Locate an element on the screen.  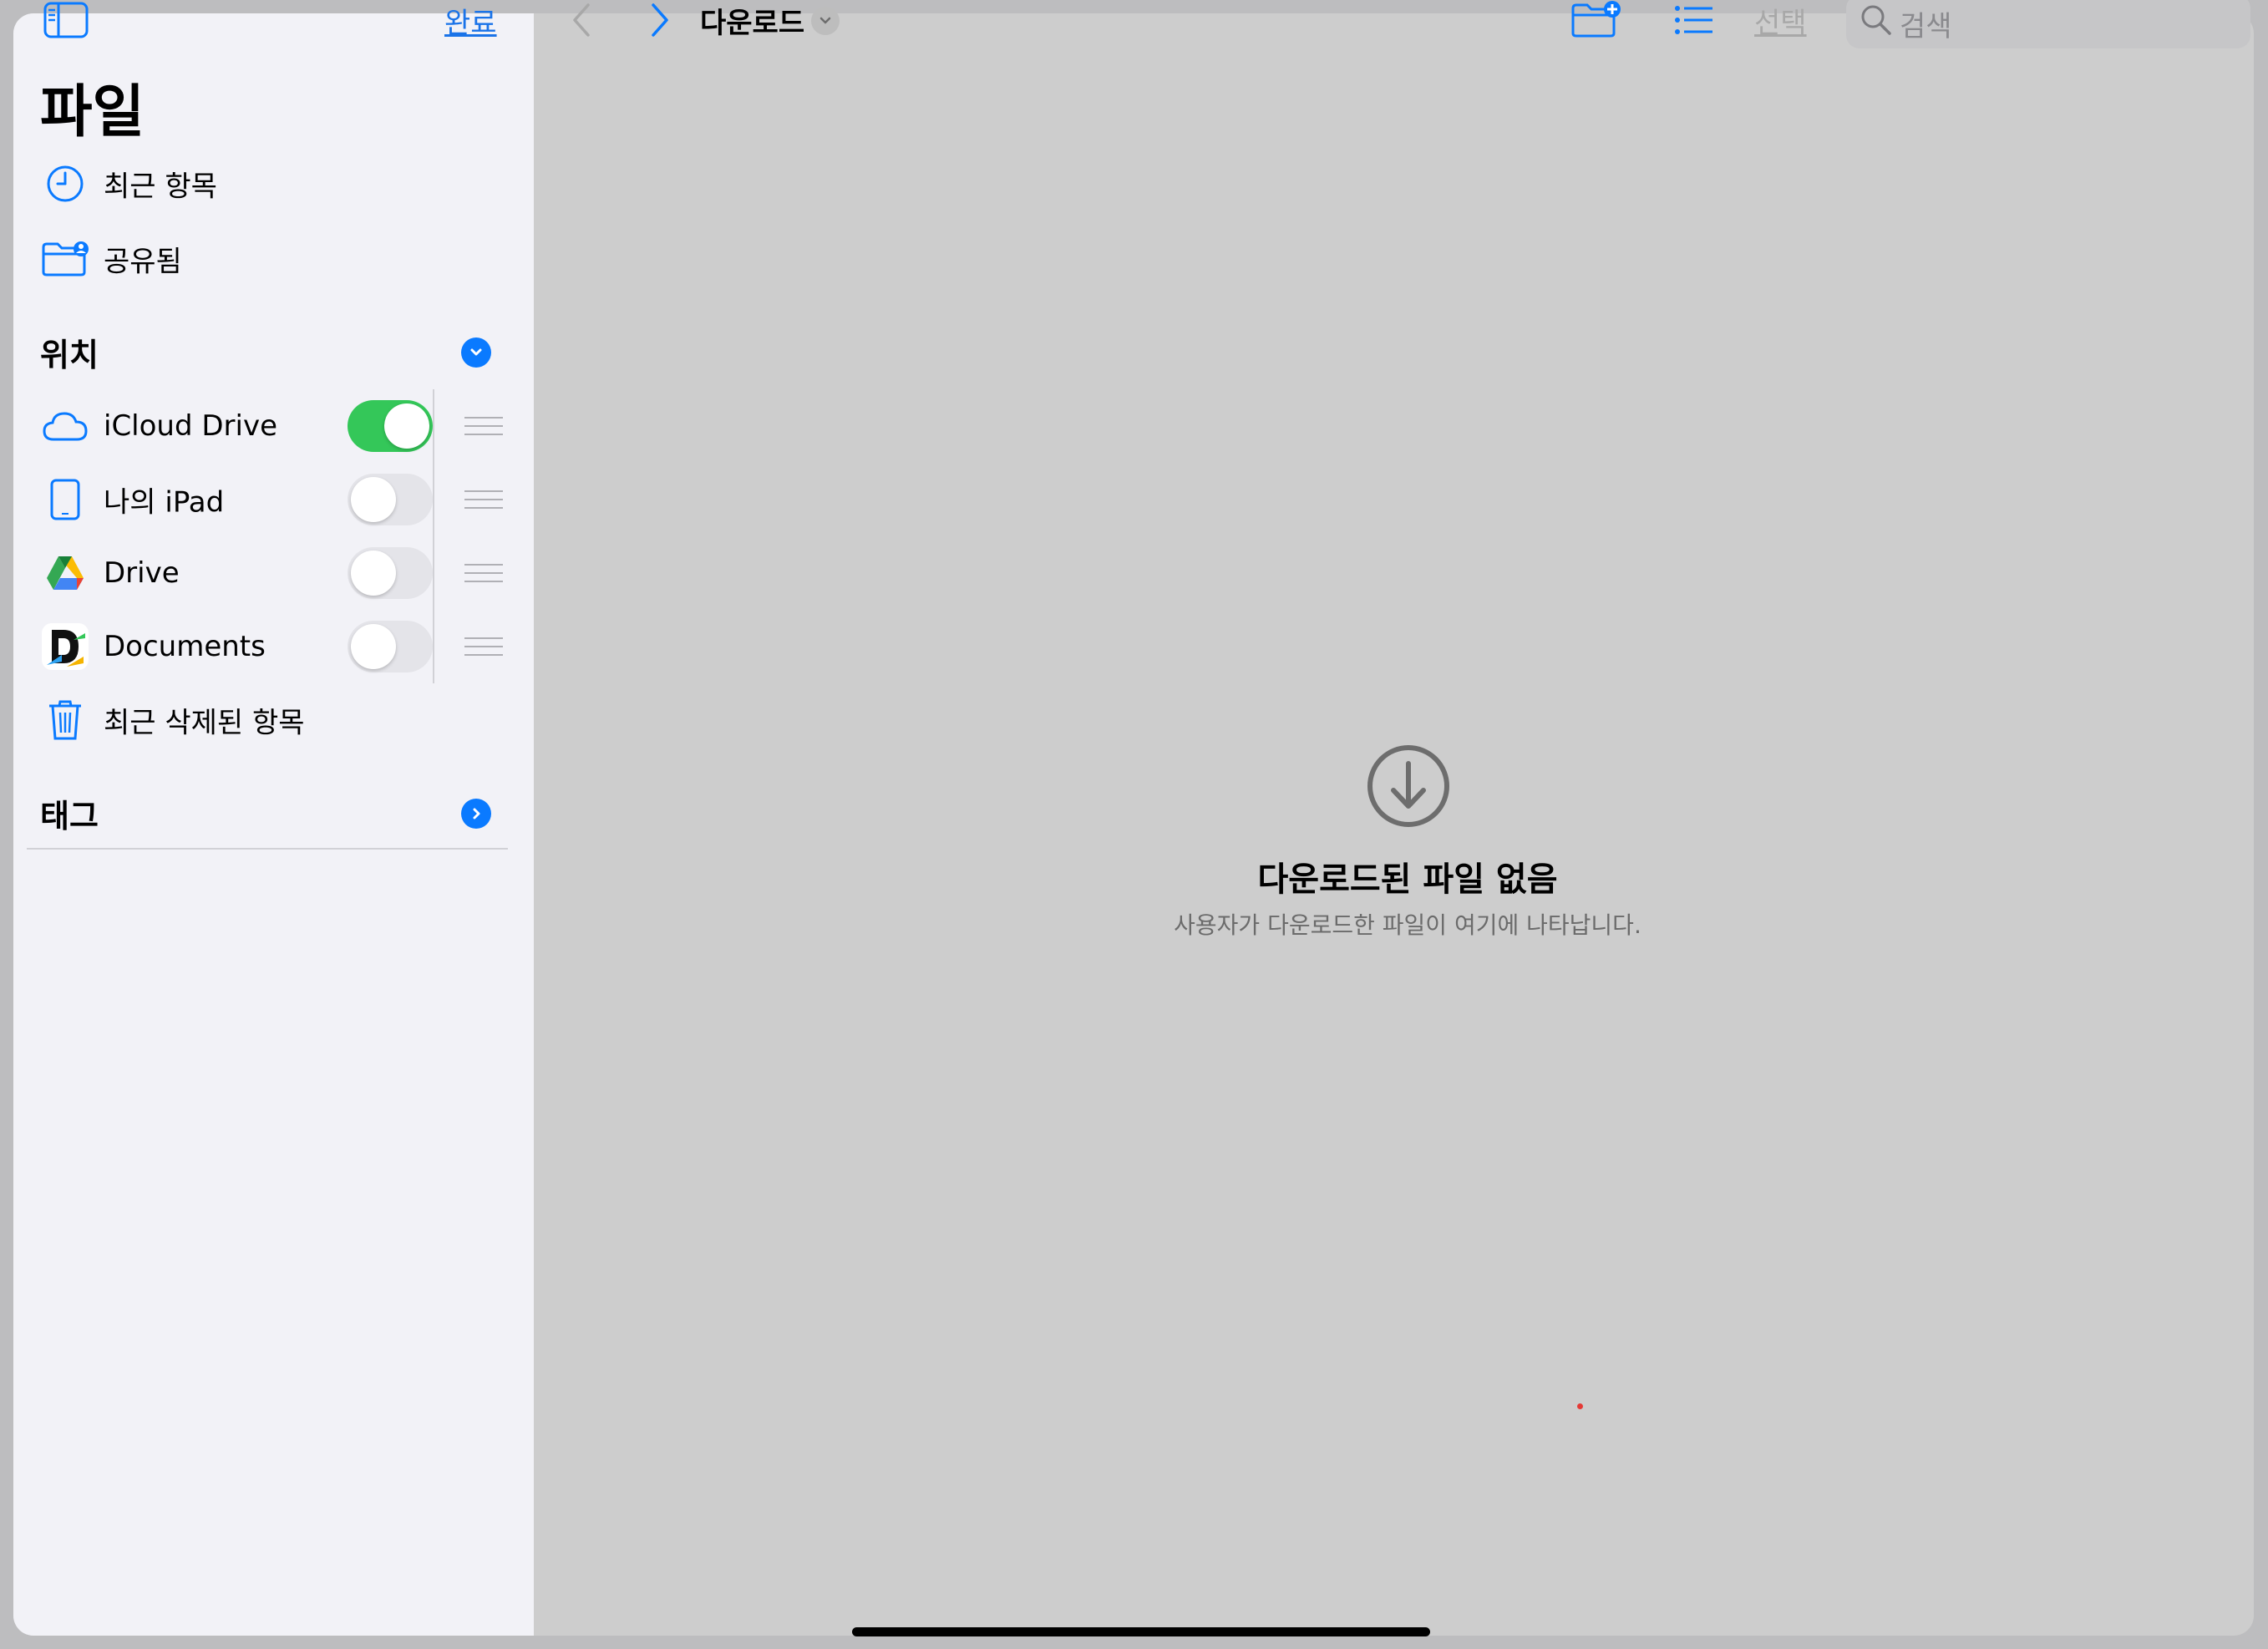
tags-header: 태그 is located at coordinates (69, 816).